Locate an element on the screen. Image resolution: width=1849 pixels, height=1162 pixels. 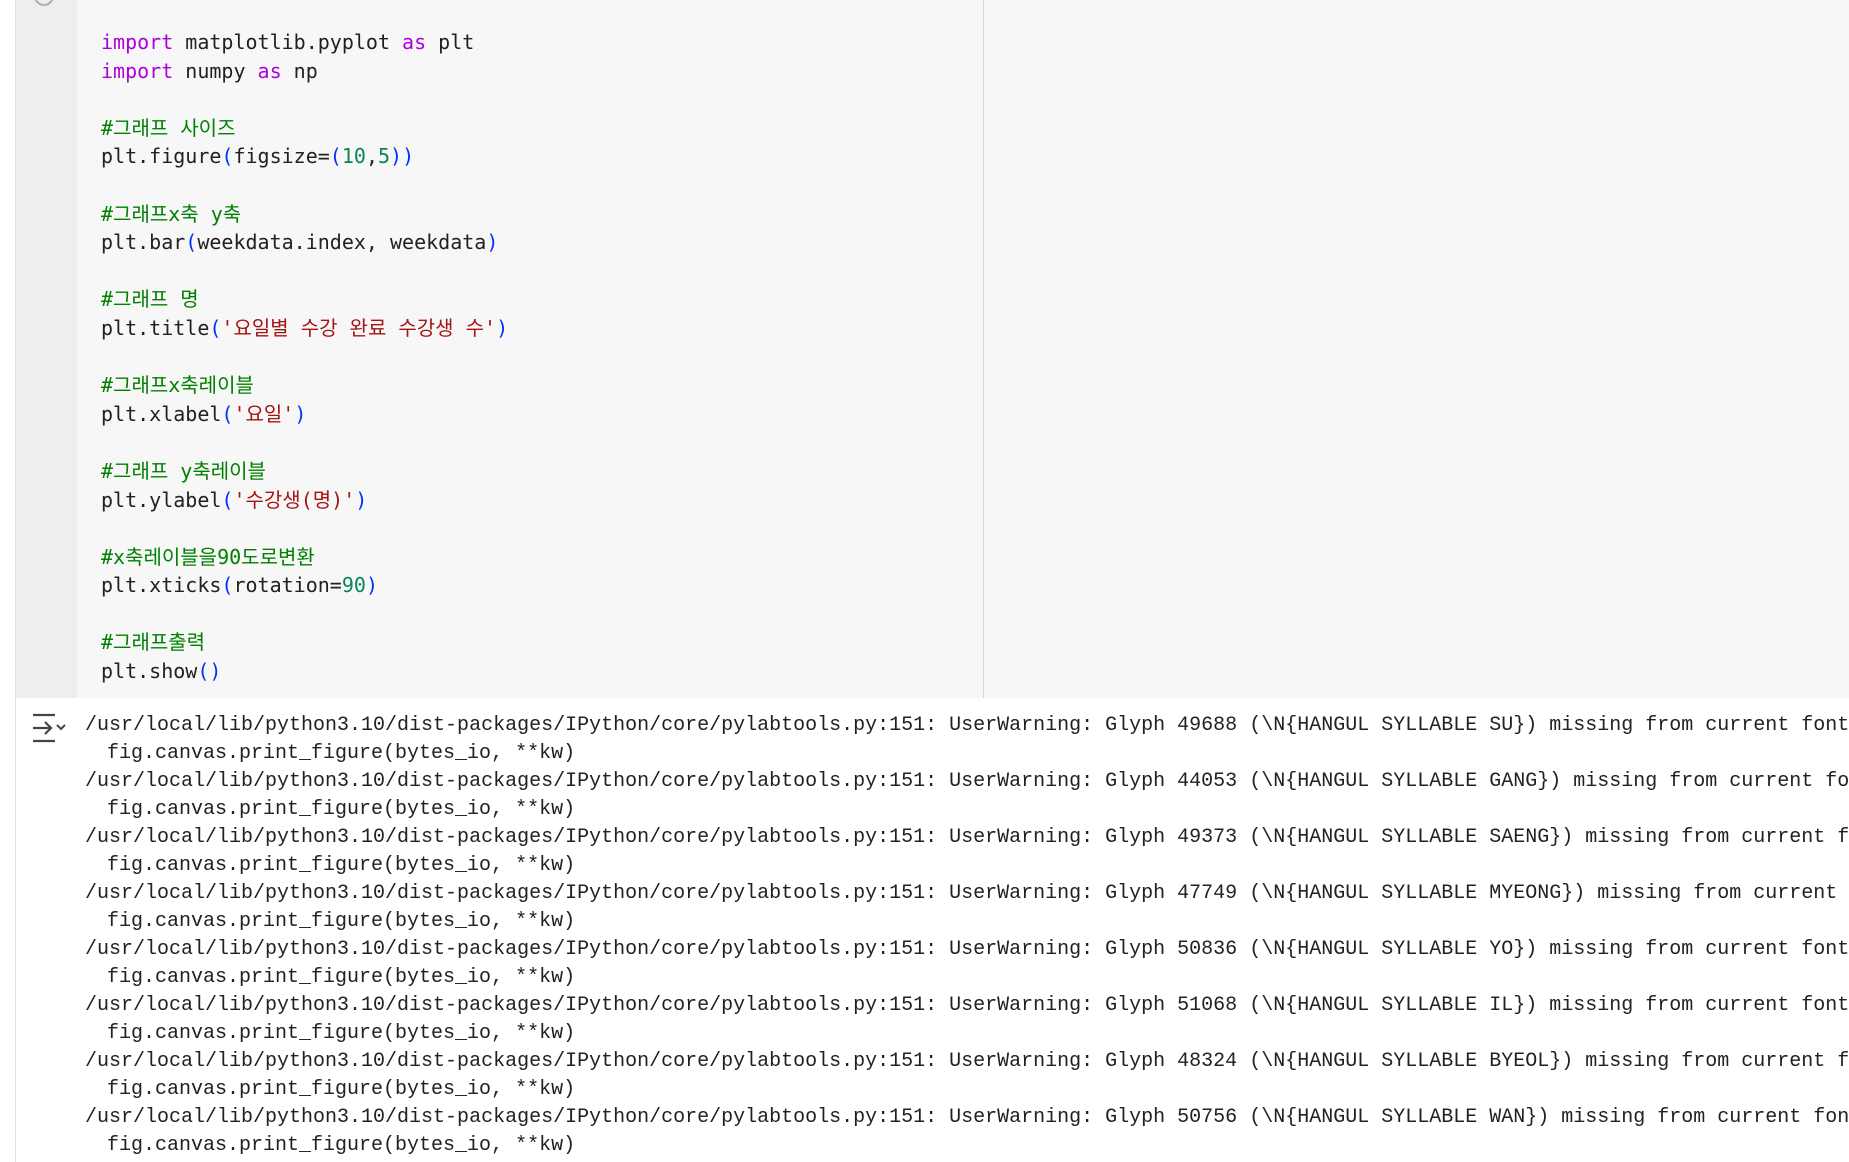
code-token: #그래프x축 y축 is located at coordinates (171, 213).